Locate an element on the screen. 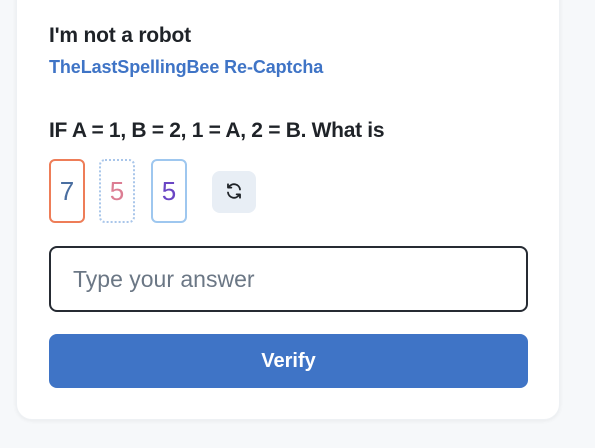 The height and width of the screenshot is (448, 595). captcha-digit-3: 5 is located at coordinates (169, 191).